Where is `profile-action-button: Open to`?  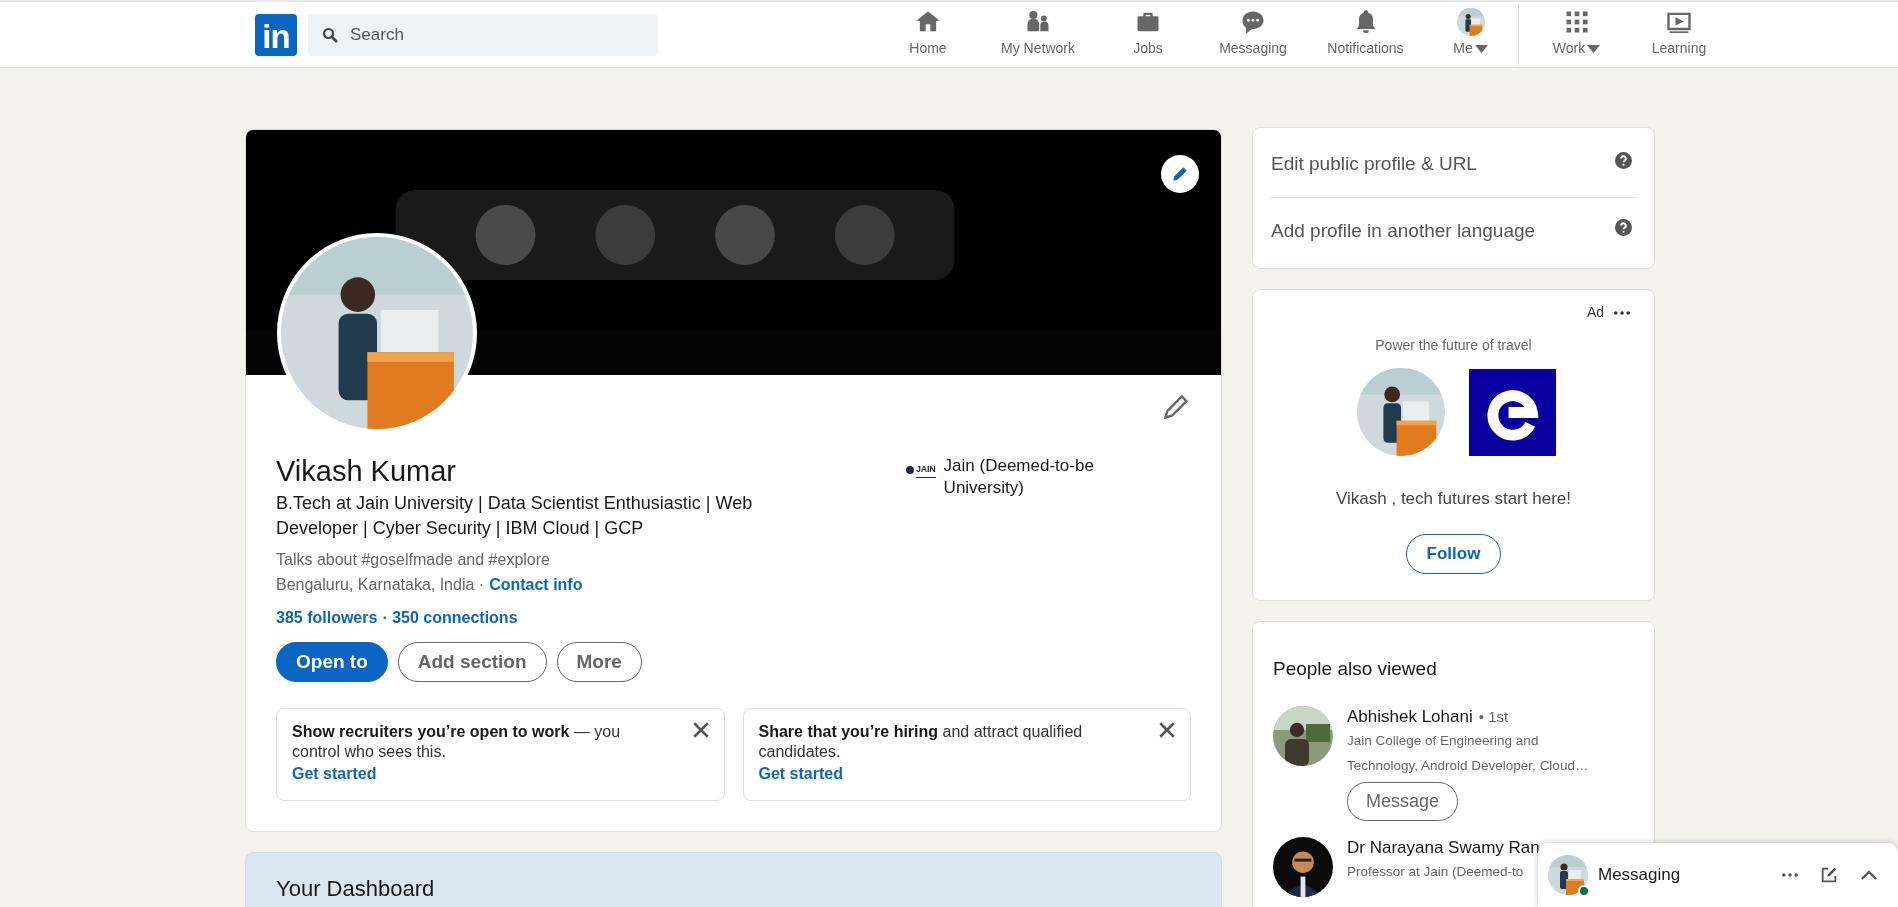 profile-action-button: Open to is located at coordinates (332, 662).